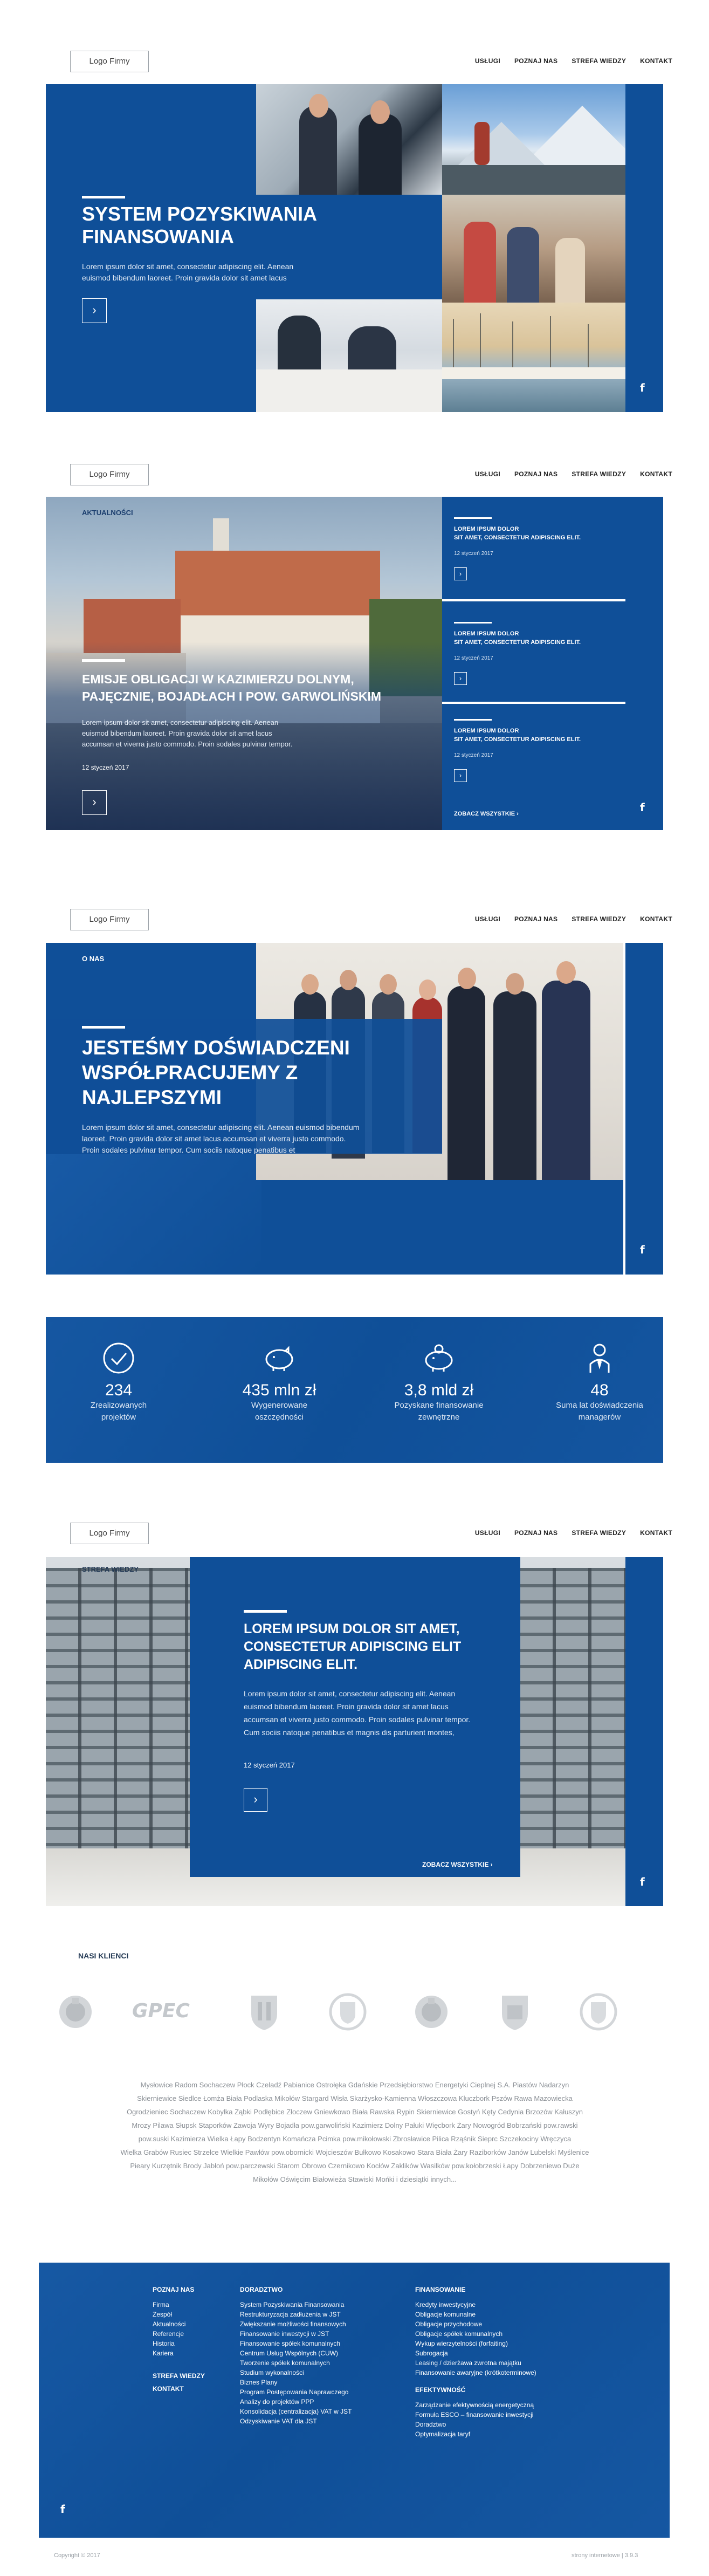  What do you see at coordinates (460, 775) in the screenshot?
I see `news-item-3-arrow: ›` at bounding box center [460, 775].